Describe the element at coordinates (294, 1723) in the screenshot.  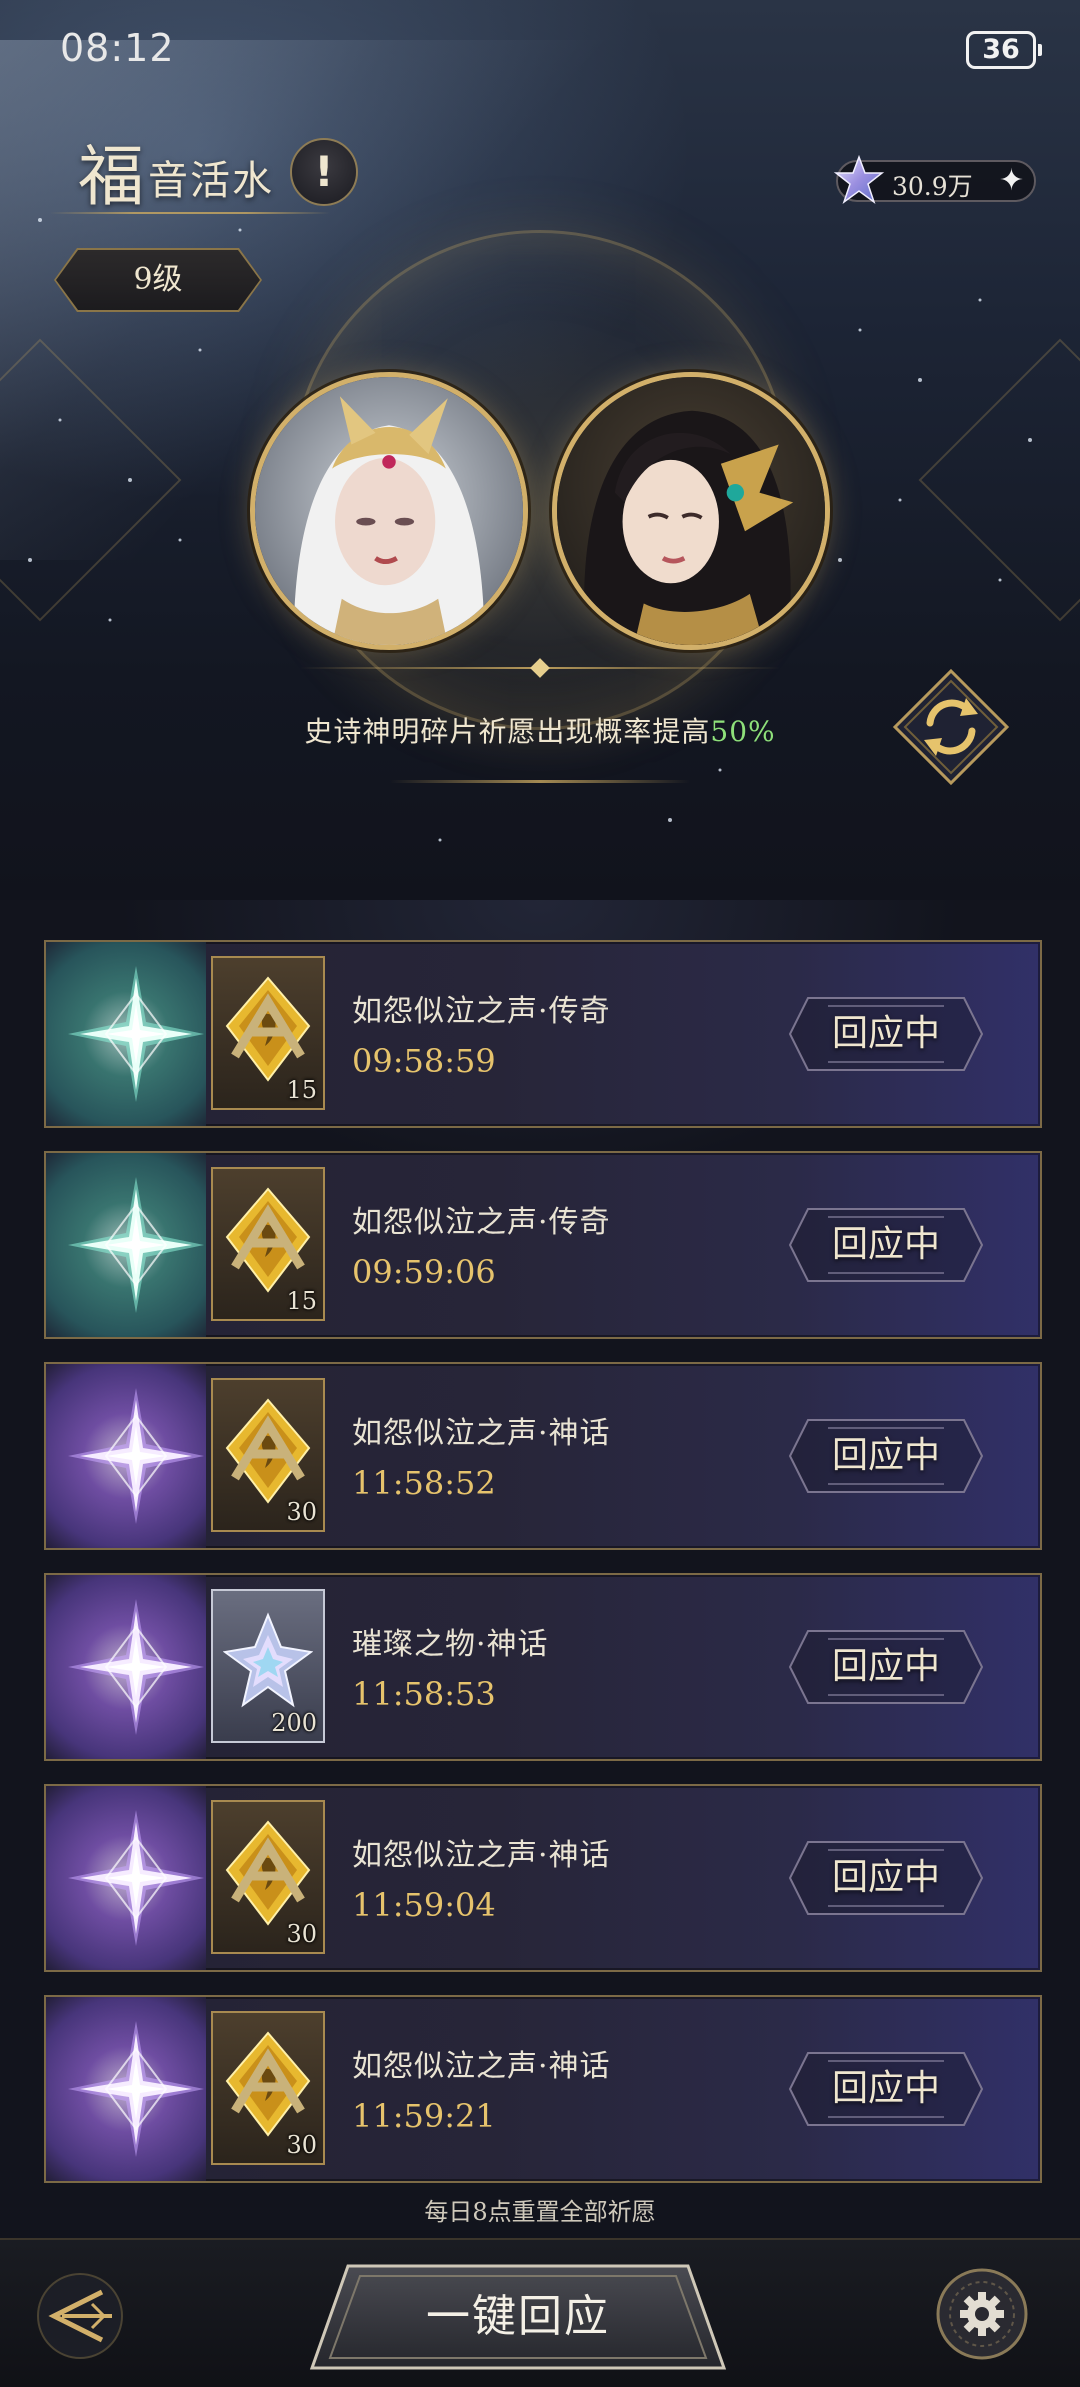
I see `item-quantity: 200` at that location.